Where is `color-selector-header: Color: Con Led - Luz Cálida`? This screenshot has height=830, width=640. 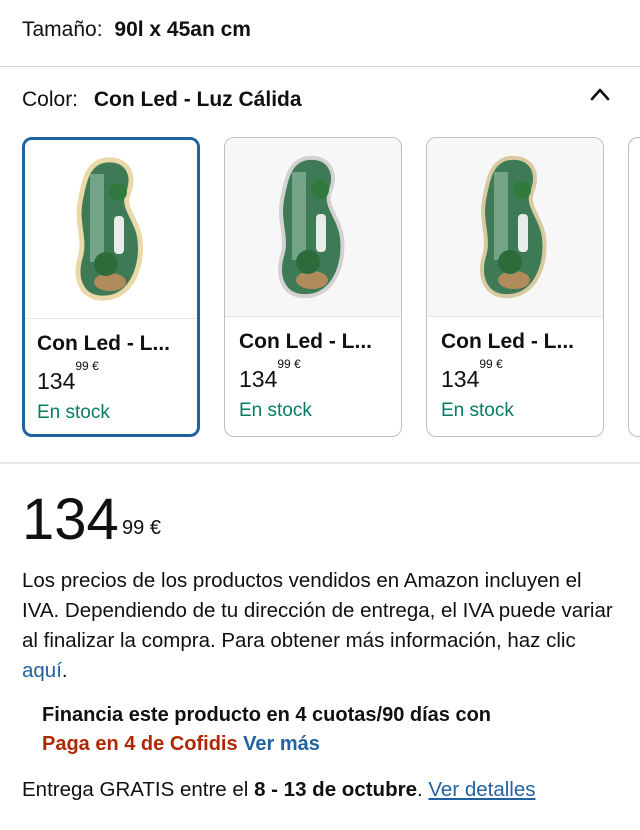
color-selector-header: Color: Con Led - Luz Cálida is located at coordinates (162, 100).